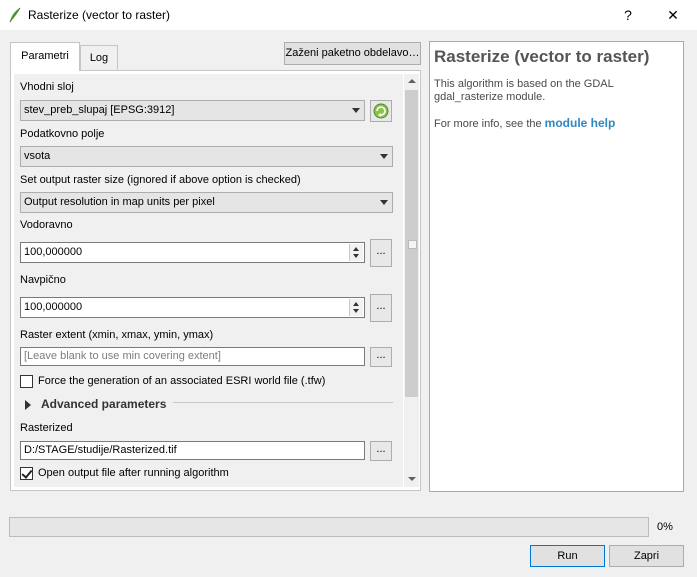  Describe the element at coordinates (53, 307) in the screenshot. I see `vertical-value: 100,000000` at that location.